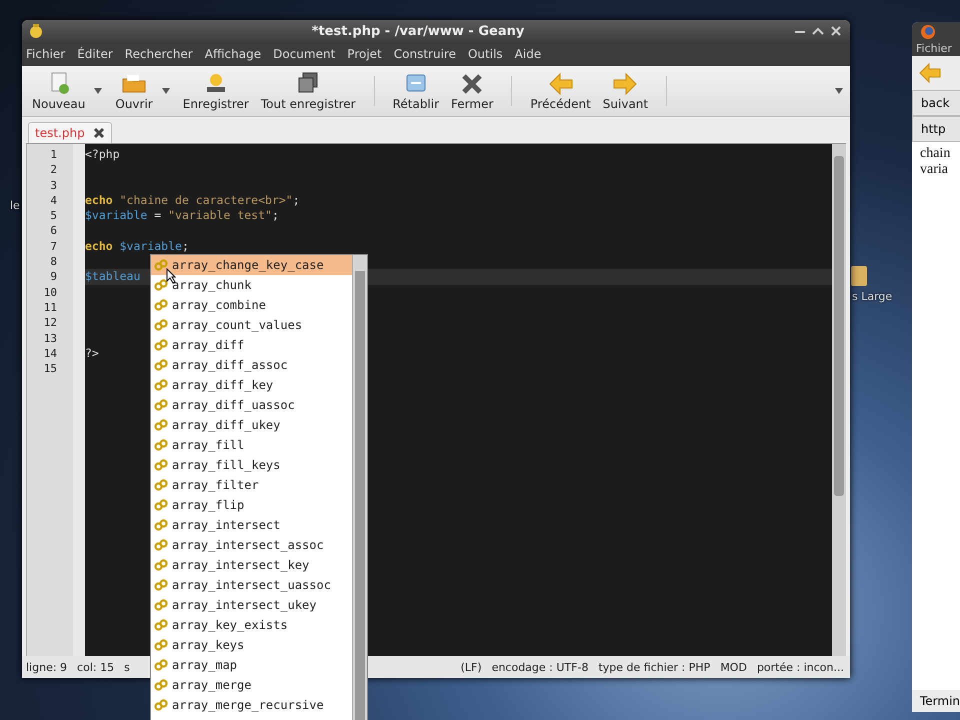  I want to click on line-number: 14, so click(50, 354).